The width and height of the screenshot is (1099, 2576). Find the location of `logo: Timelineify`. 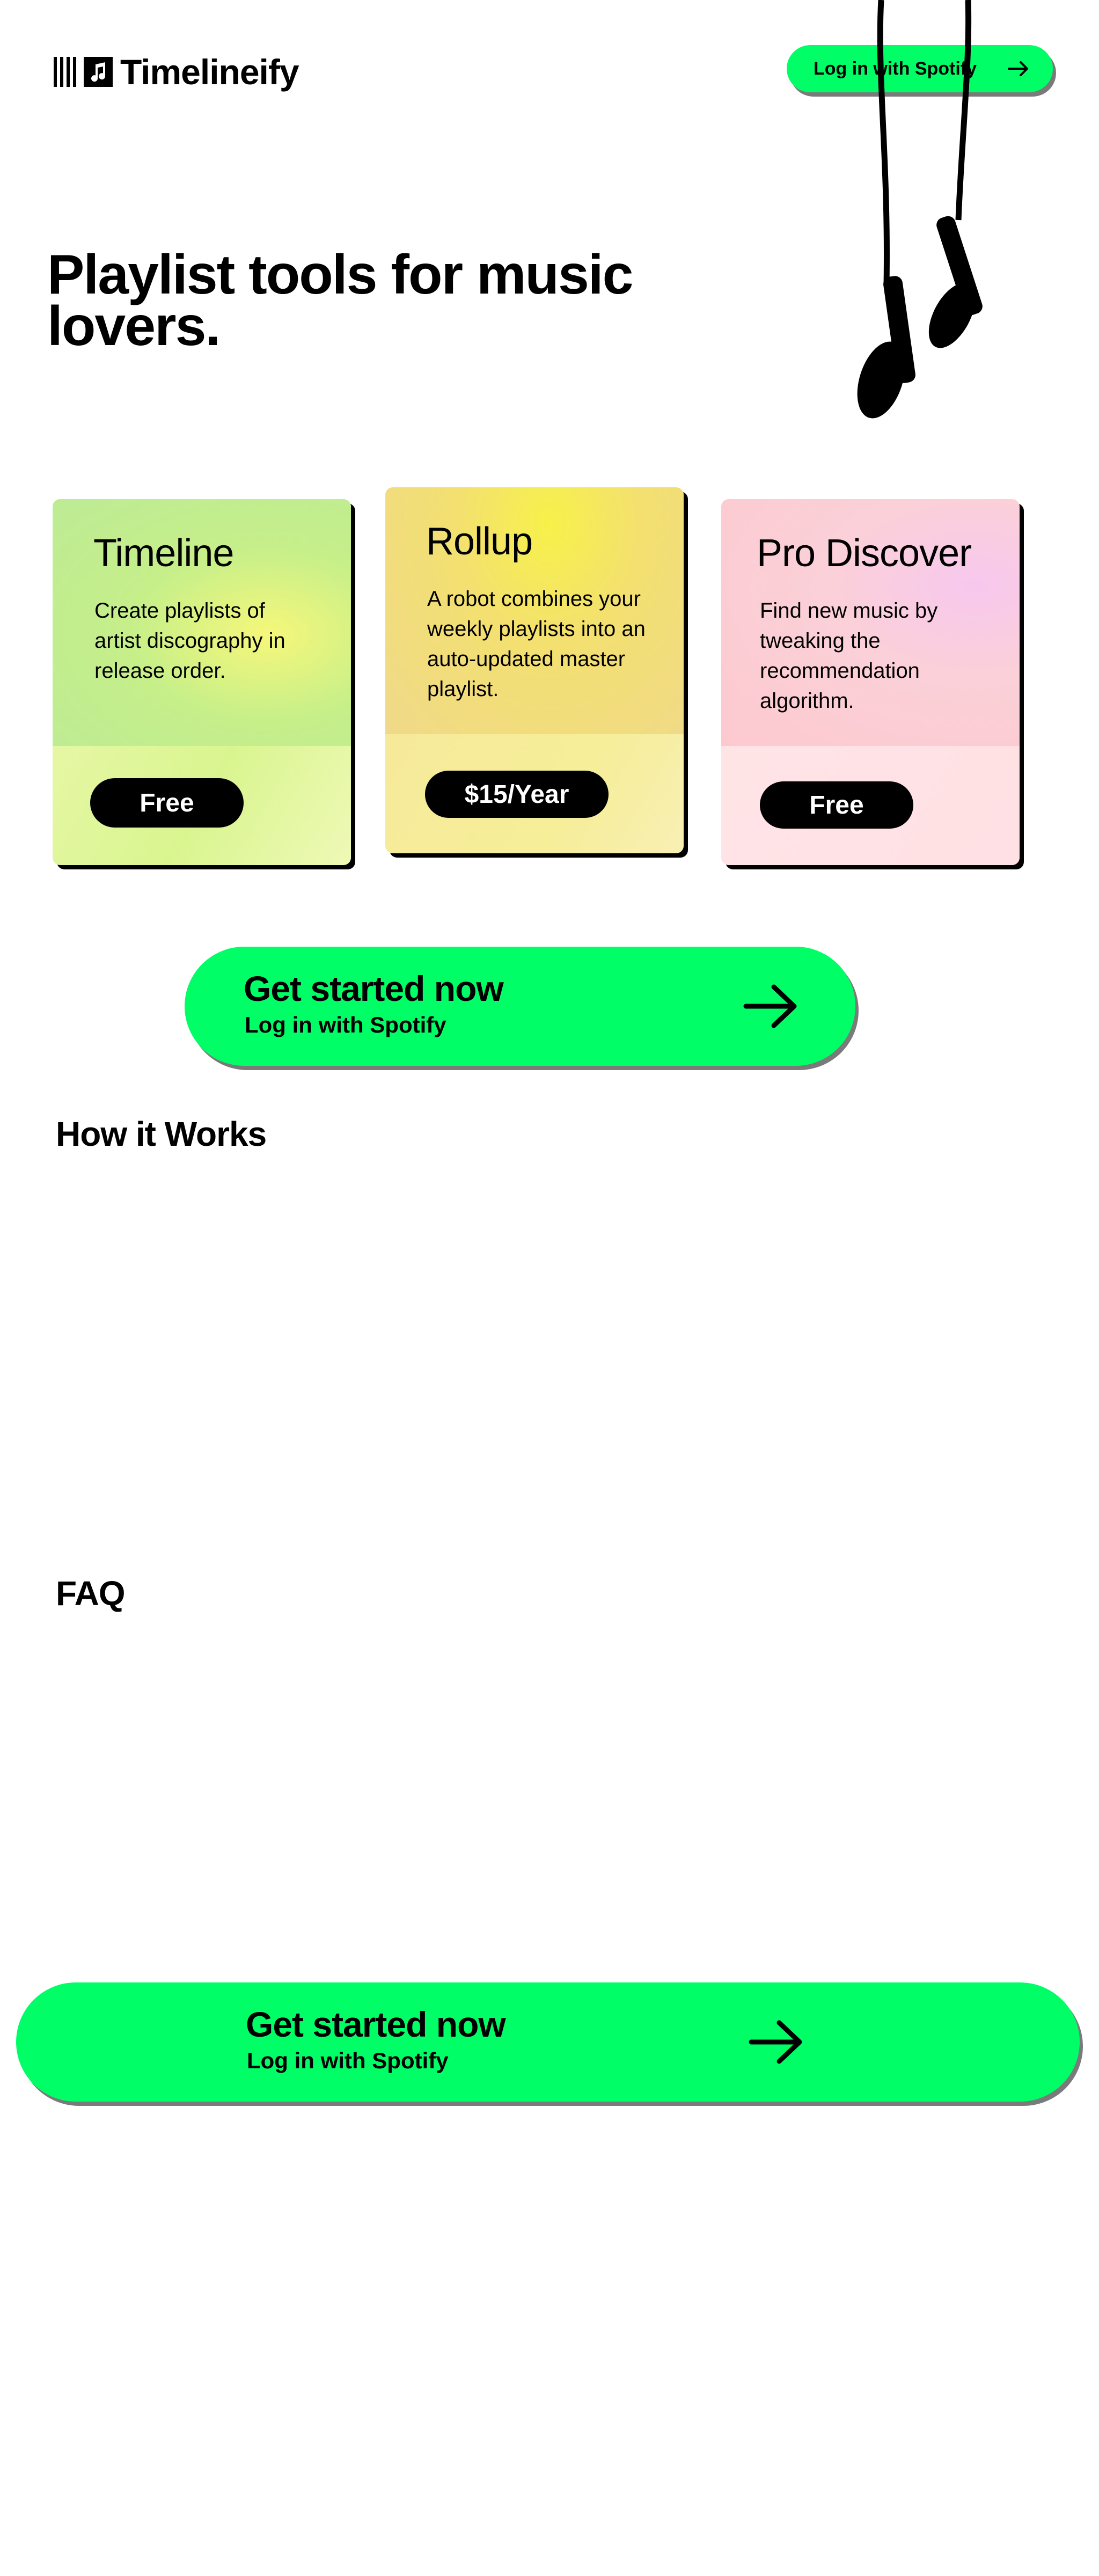

logo: Timelineify is located at coordinates (176, 72).